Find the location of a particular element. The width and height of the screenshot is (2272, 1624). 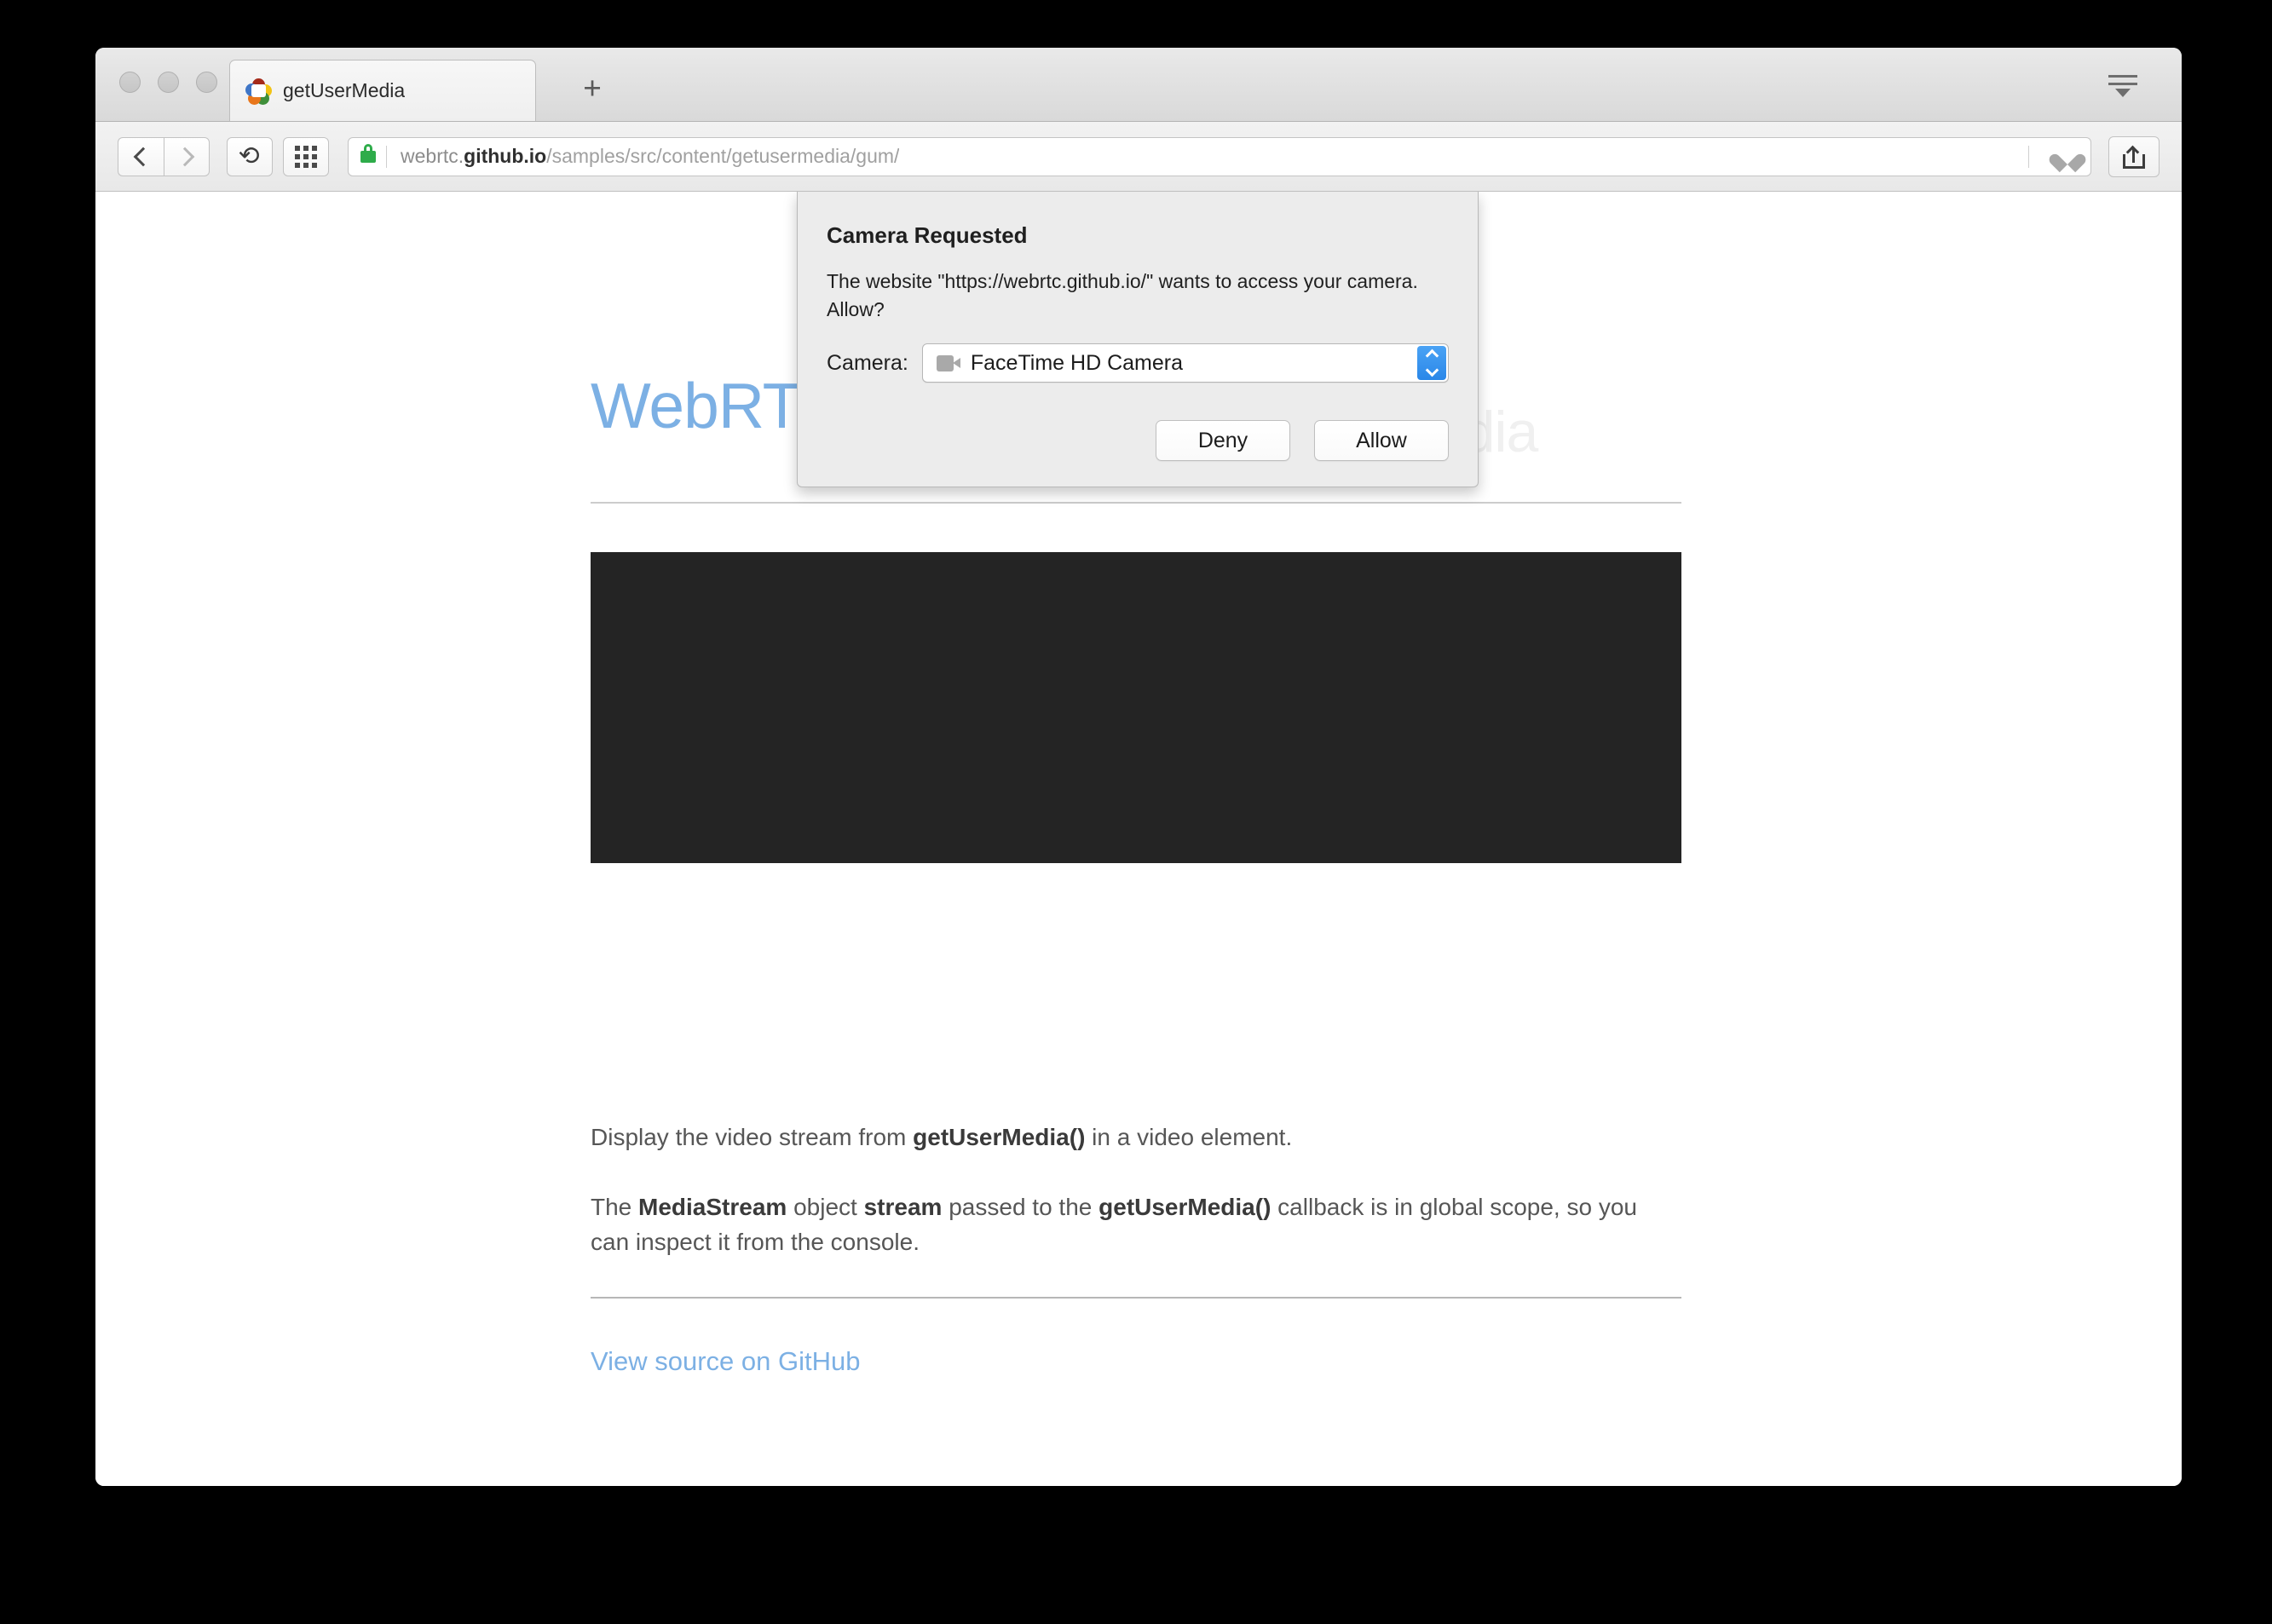

webrtc-logo-icon is located at coordinates (258, 91).